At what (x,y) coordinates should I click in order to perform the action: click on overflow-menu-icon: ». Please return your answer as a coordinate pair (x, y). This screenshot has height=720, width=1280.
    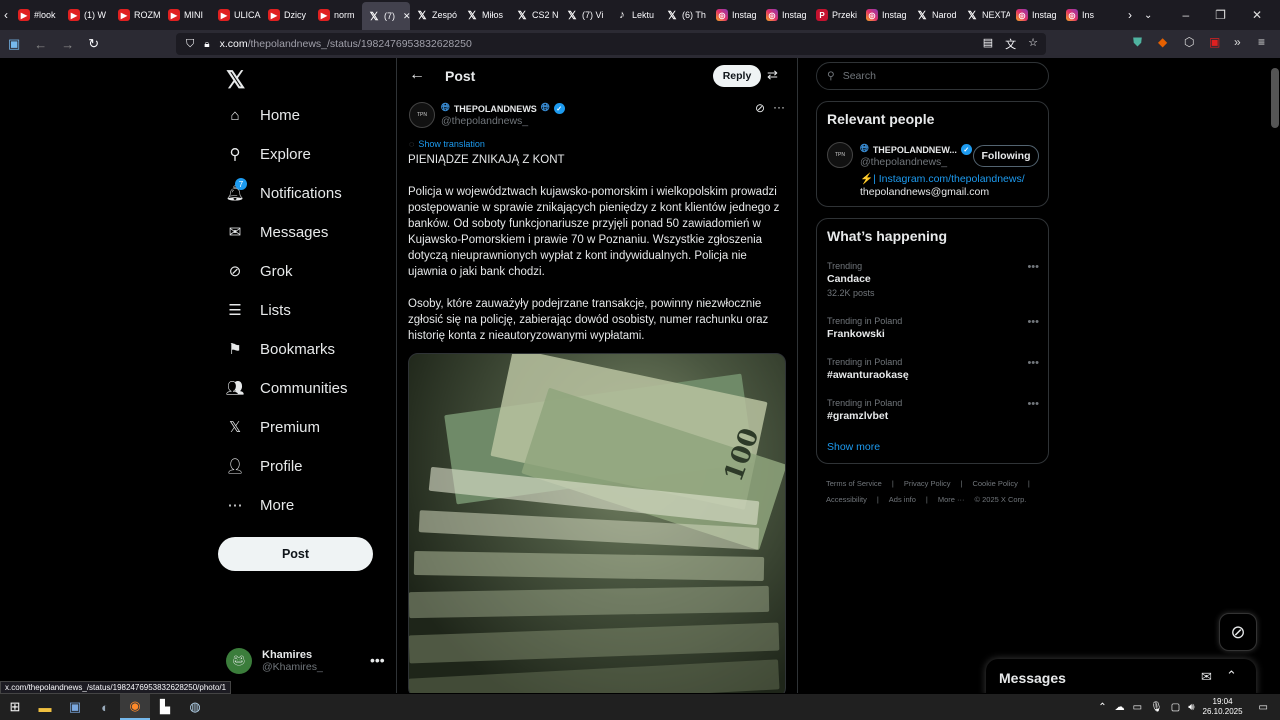
    Looking at the image, I should click on (1237, 42).